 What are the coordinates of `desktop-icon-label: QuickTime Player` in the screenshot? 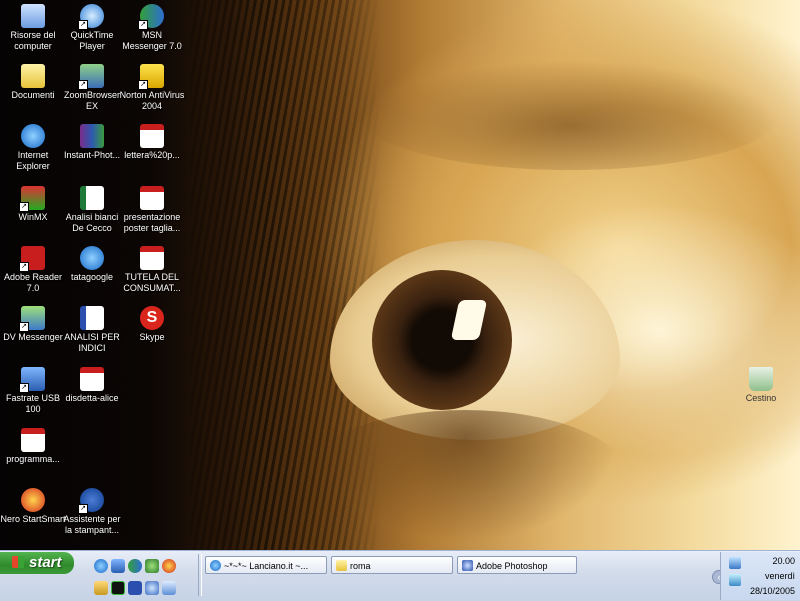 It's located at (92, 40).